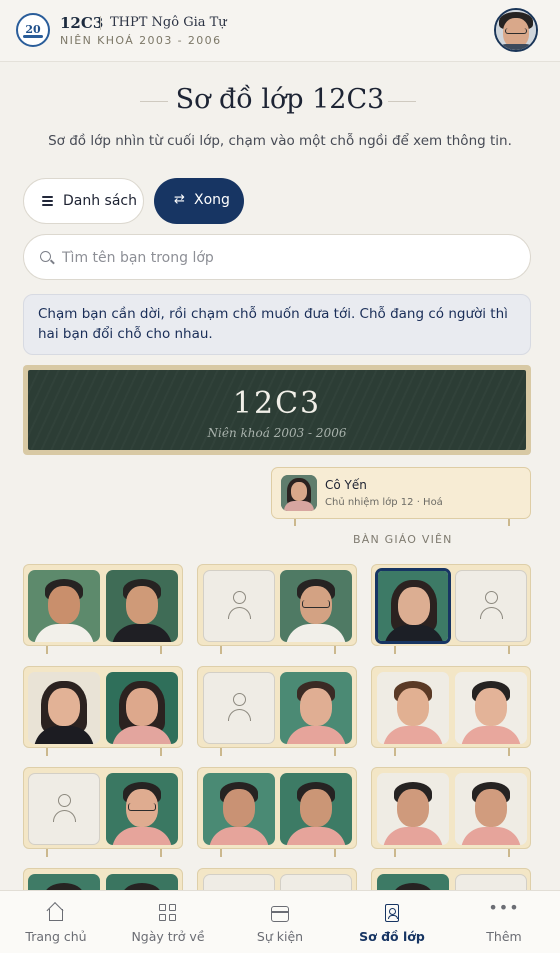  Describe the element at coordinates (168, 22) in the screenshot. I see `school-name: THPT Ngô Gia Tự` at that location.